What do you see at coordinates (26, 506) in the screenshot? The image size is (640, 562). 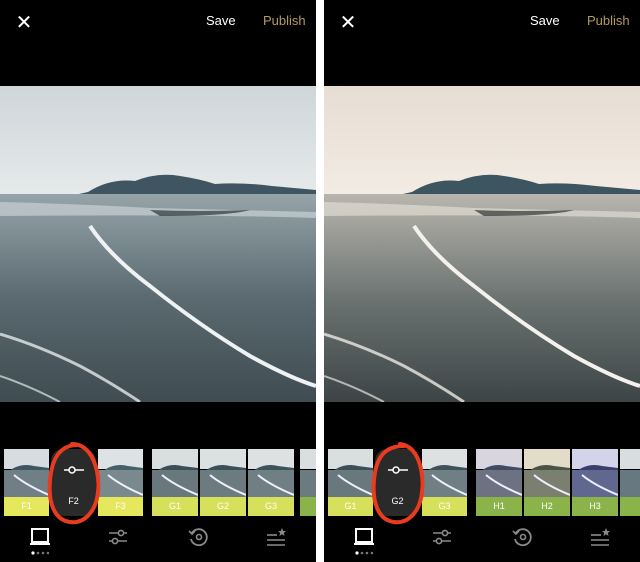 I see `filter-label: F1` at bounding box center [26, 506].